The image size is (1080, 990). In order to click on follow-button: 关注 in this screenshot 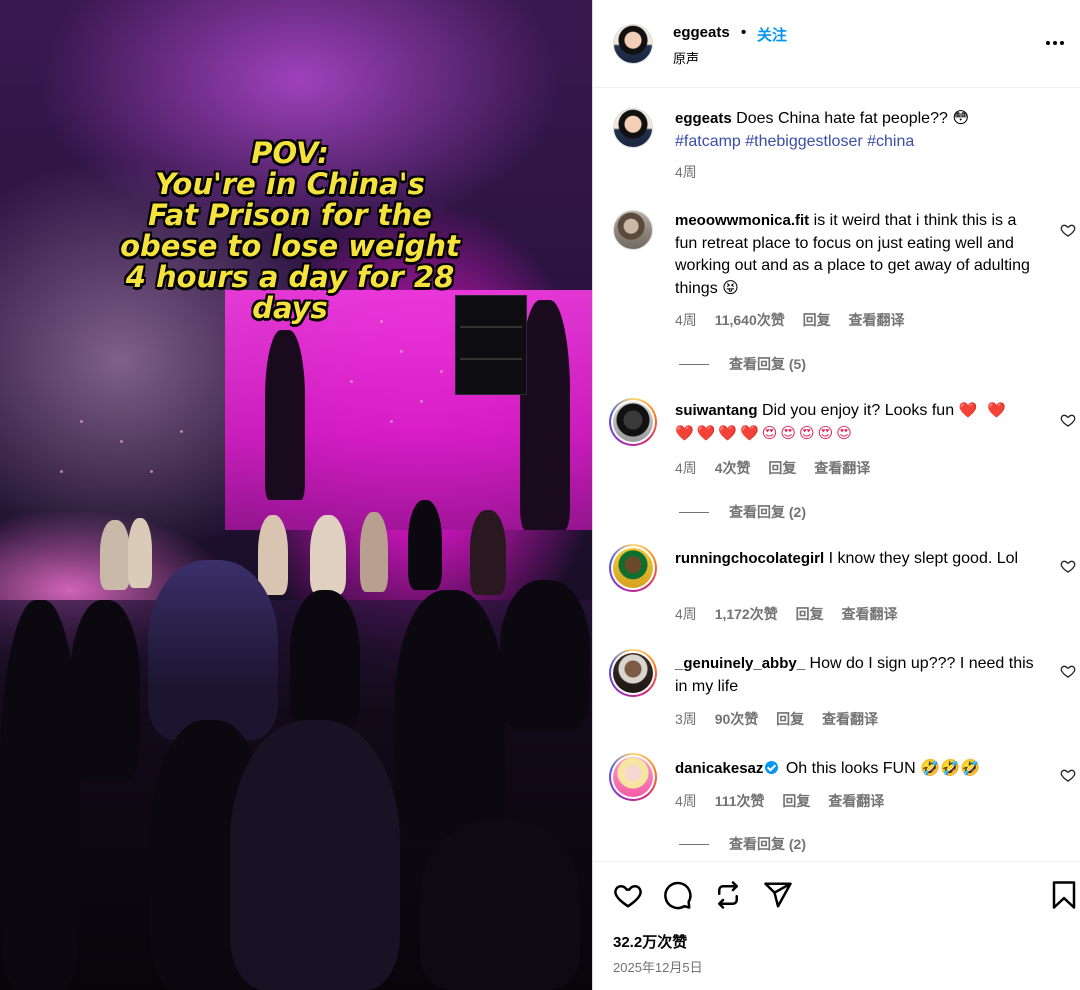, I will do `click(772, 34)`.